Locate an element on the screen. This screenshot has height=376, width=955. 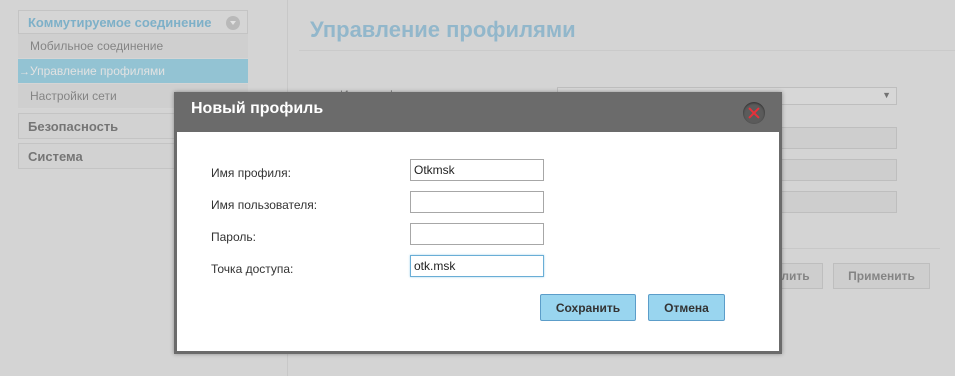
username-input is located at coordinates (477, 202).